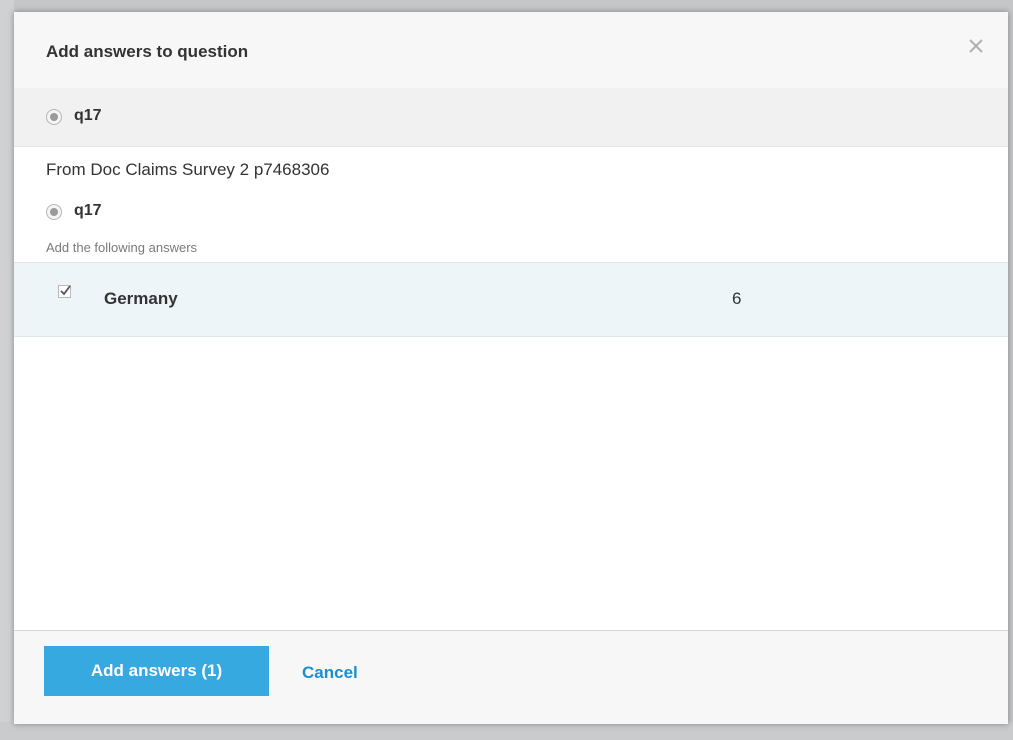 The image size is (1013, 740). Describe the element at coordinates (7, 370) in the screenshot. I see `backdrop-left-strip` at that location.